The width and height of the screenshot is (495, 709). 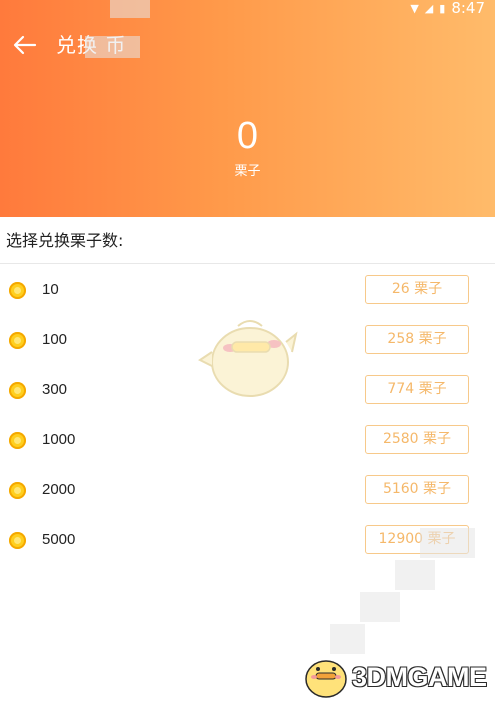 What do you see at coordinates (414, 8) in the screenshot?
I see `wifi-icon: ▼` at bounding box center [414, 8].